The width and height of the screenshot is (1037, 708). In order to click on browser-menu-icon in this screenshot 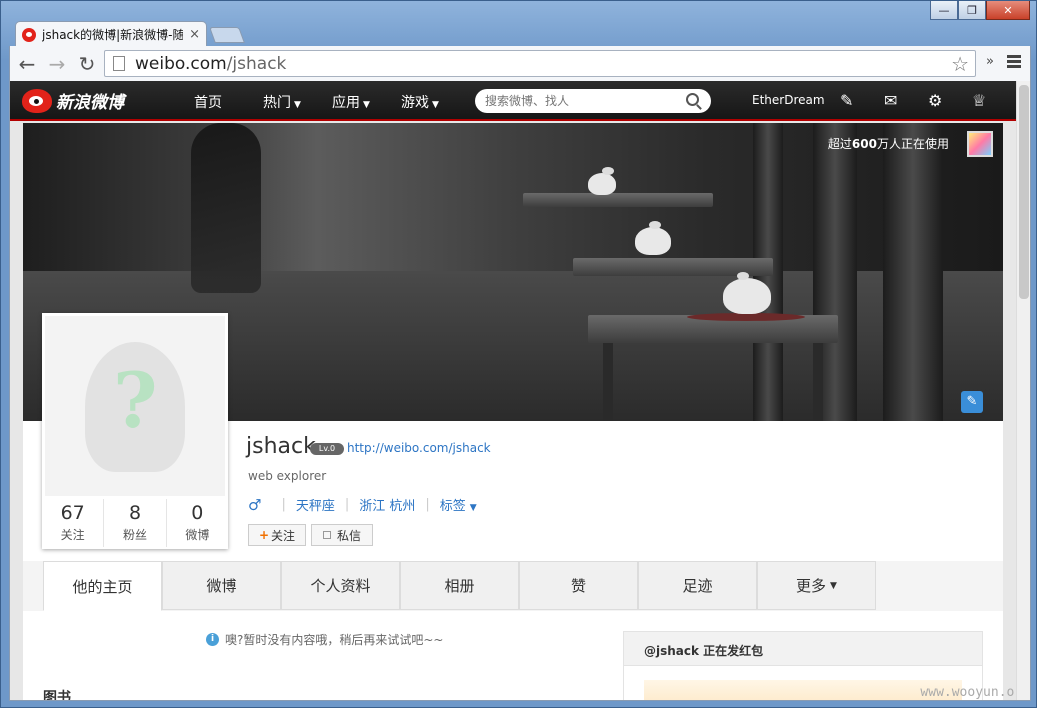, I will do `click(1014, 62)`.